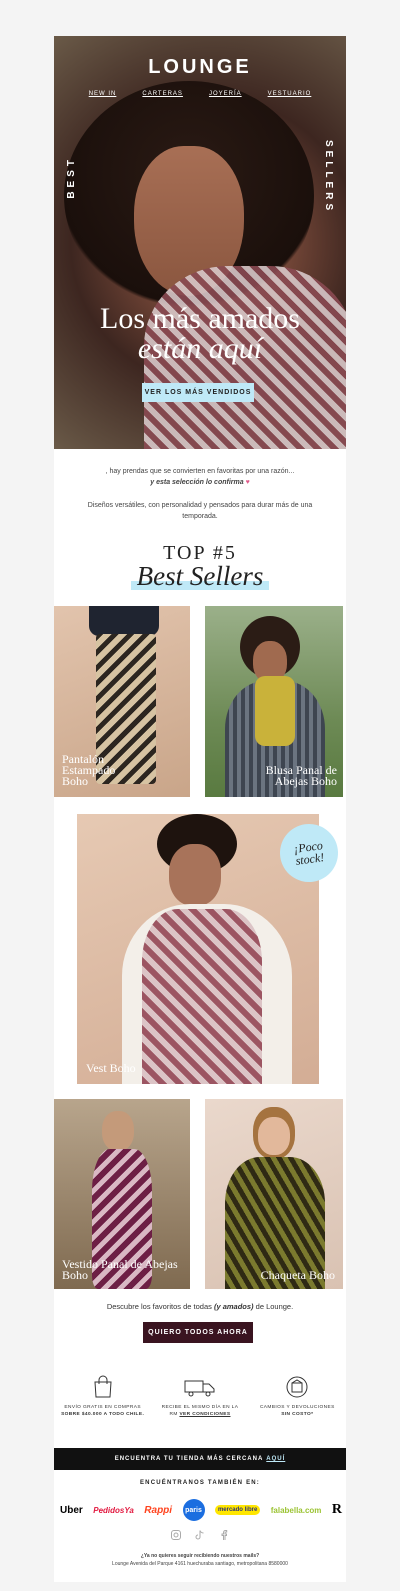 The image size is (400, 1591). What do you see at coordinates (290, 94) in the screenshot?
I see `nav-vestuario: VESTUARIO` at bounding box center [290, 94].